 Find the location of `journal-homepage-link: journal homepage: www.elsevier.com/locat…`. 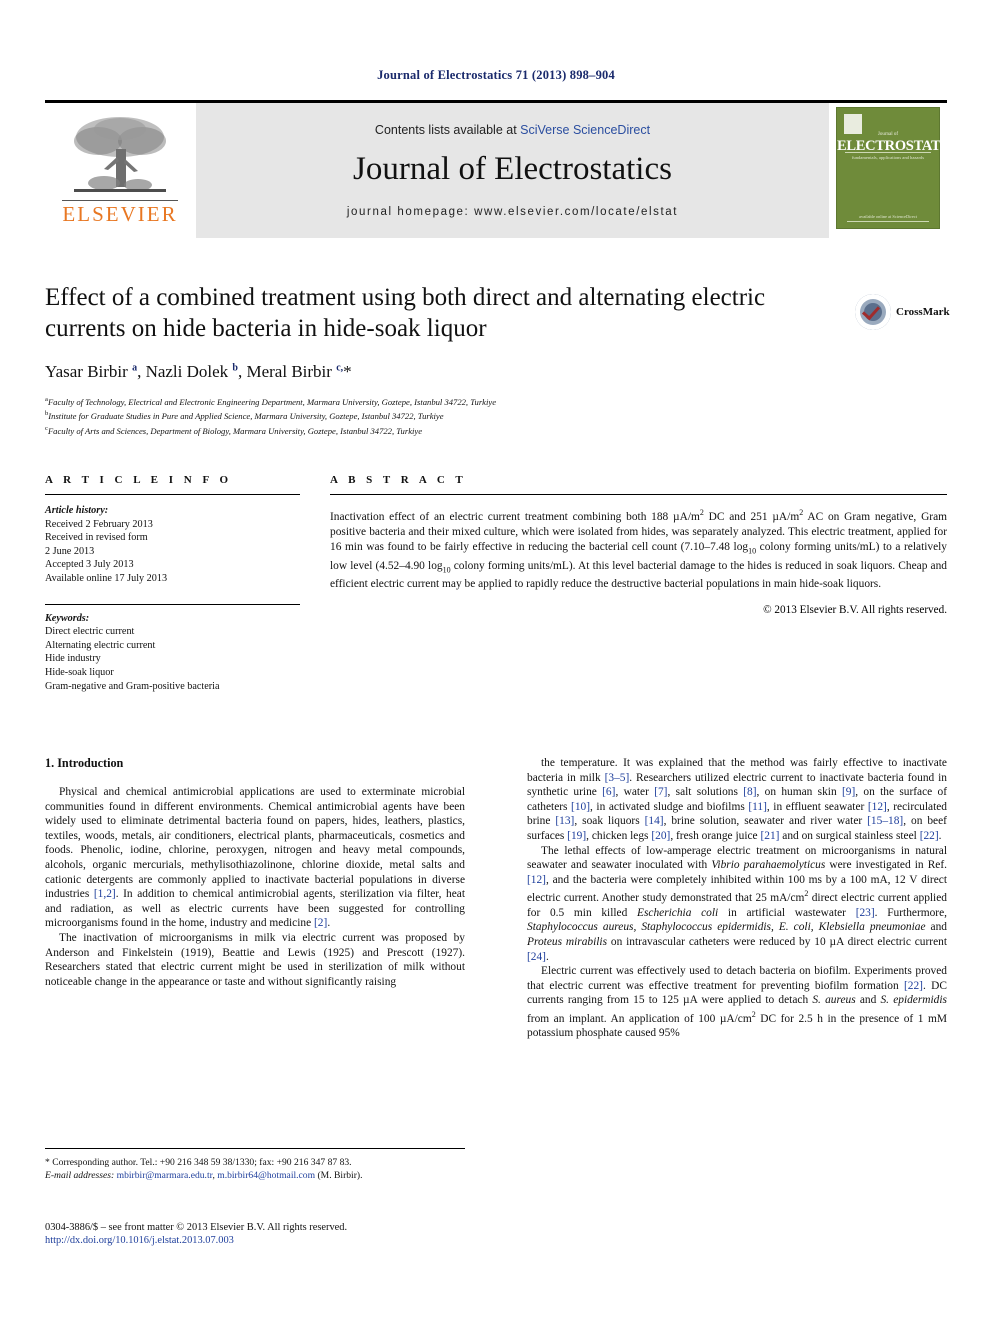

journal-homepage-link: journal homepage: www.elsevier.com/locat… is located at coordinates (512, 212).